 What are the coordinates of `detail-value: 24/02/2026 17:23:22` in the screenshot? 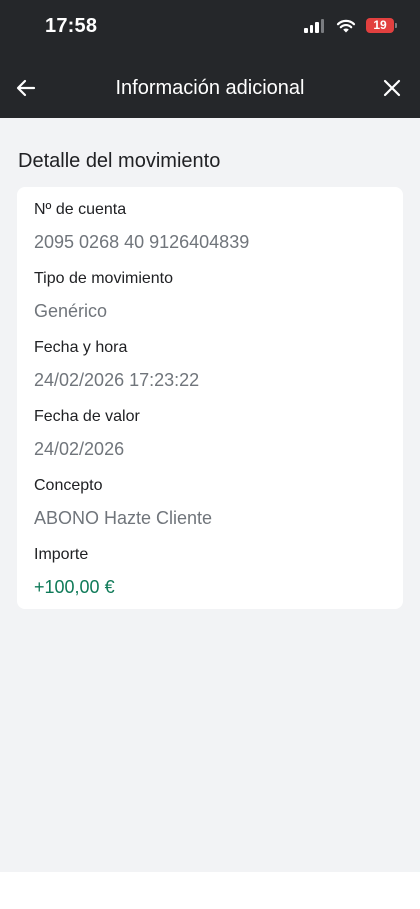 It's located at (117, 380).